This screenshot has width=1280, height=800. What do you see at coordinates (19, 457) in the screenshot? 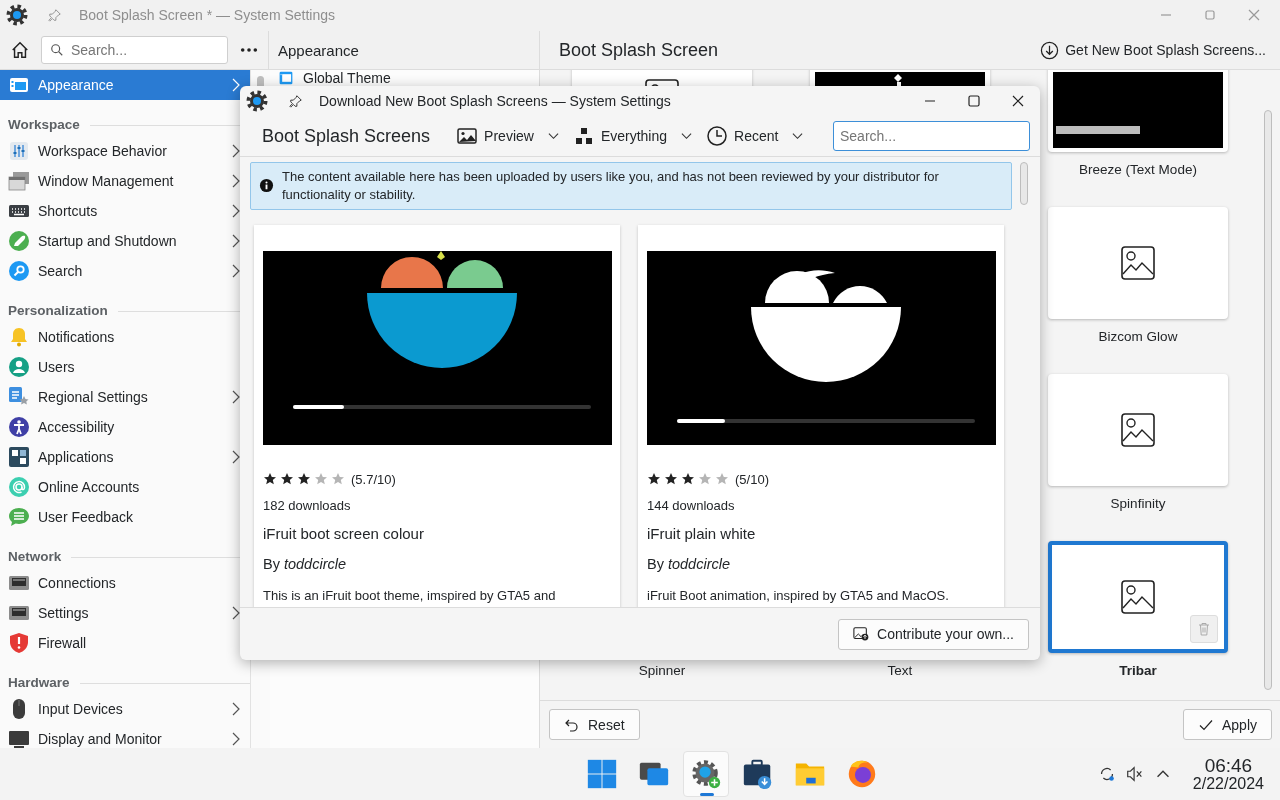
I see `apps-icon` at bounding box center [19, 457].